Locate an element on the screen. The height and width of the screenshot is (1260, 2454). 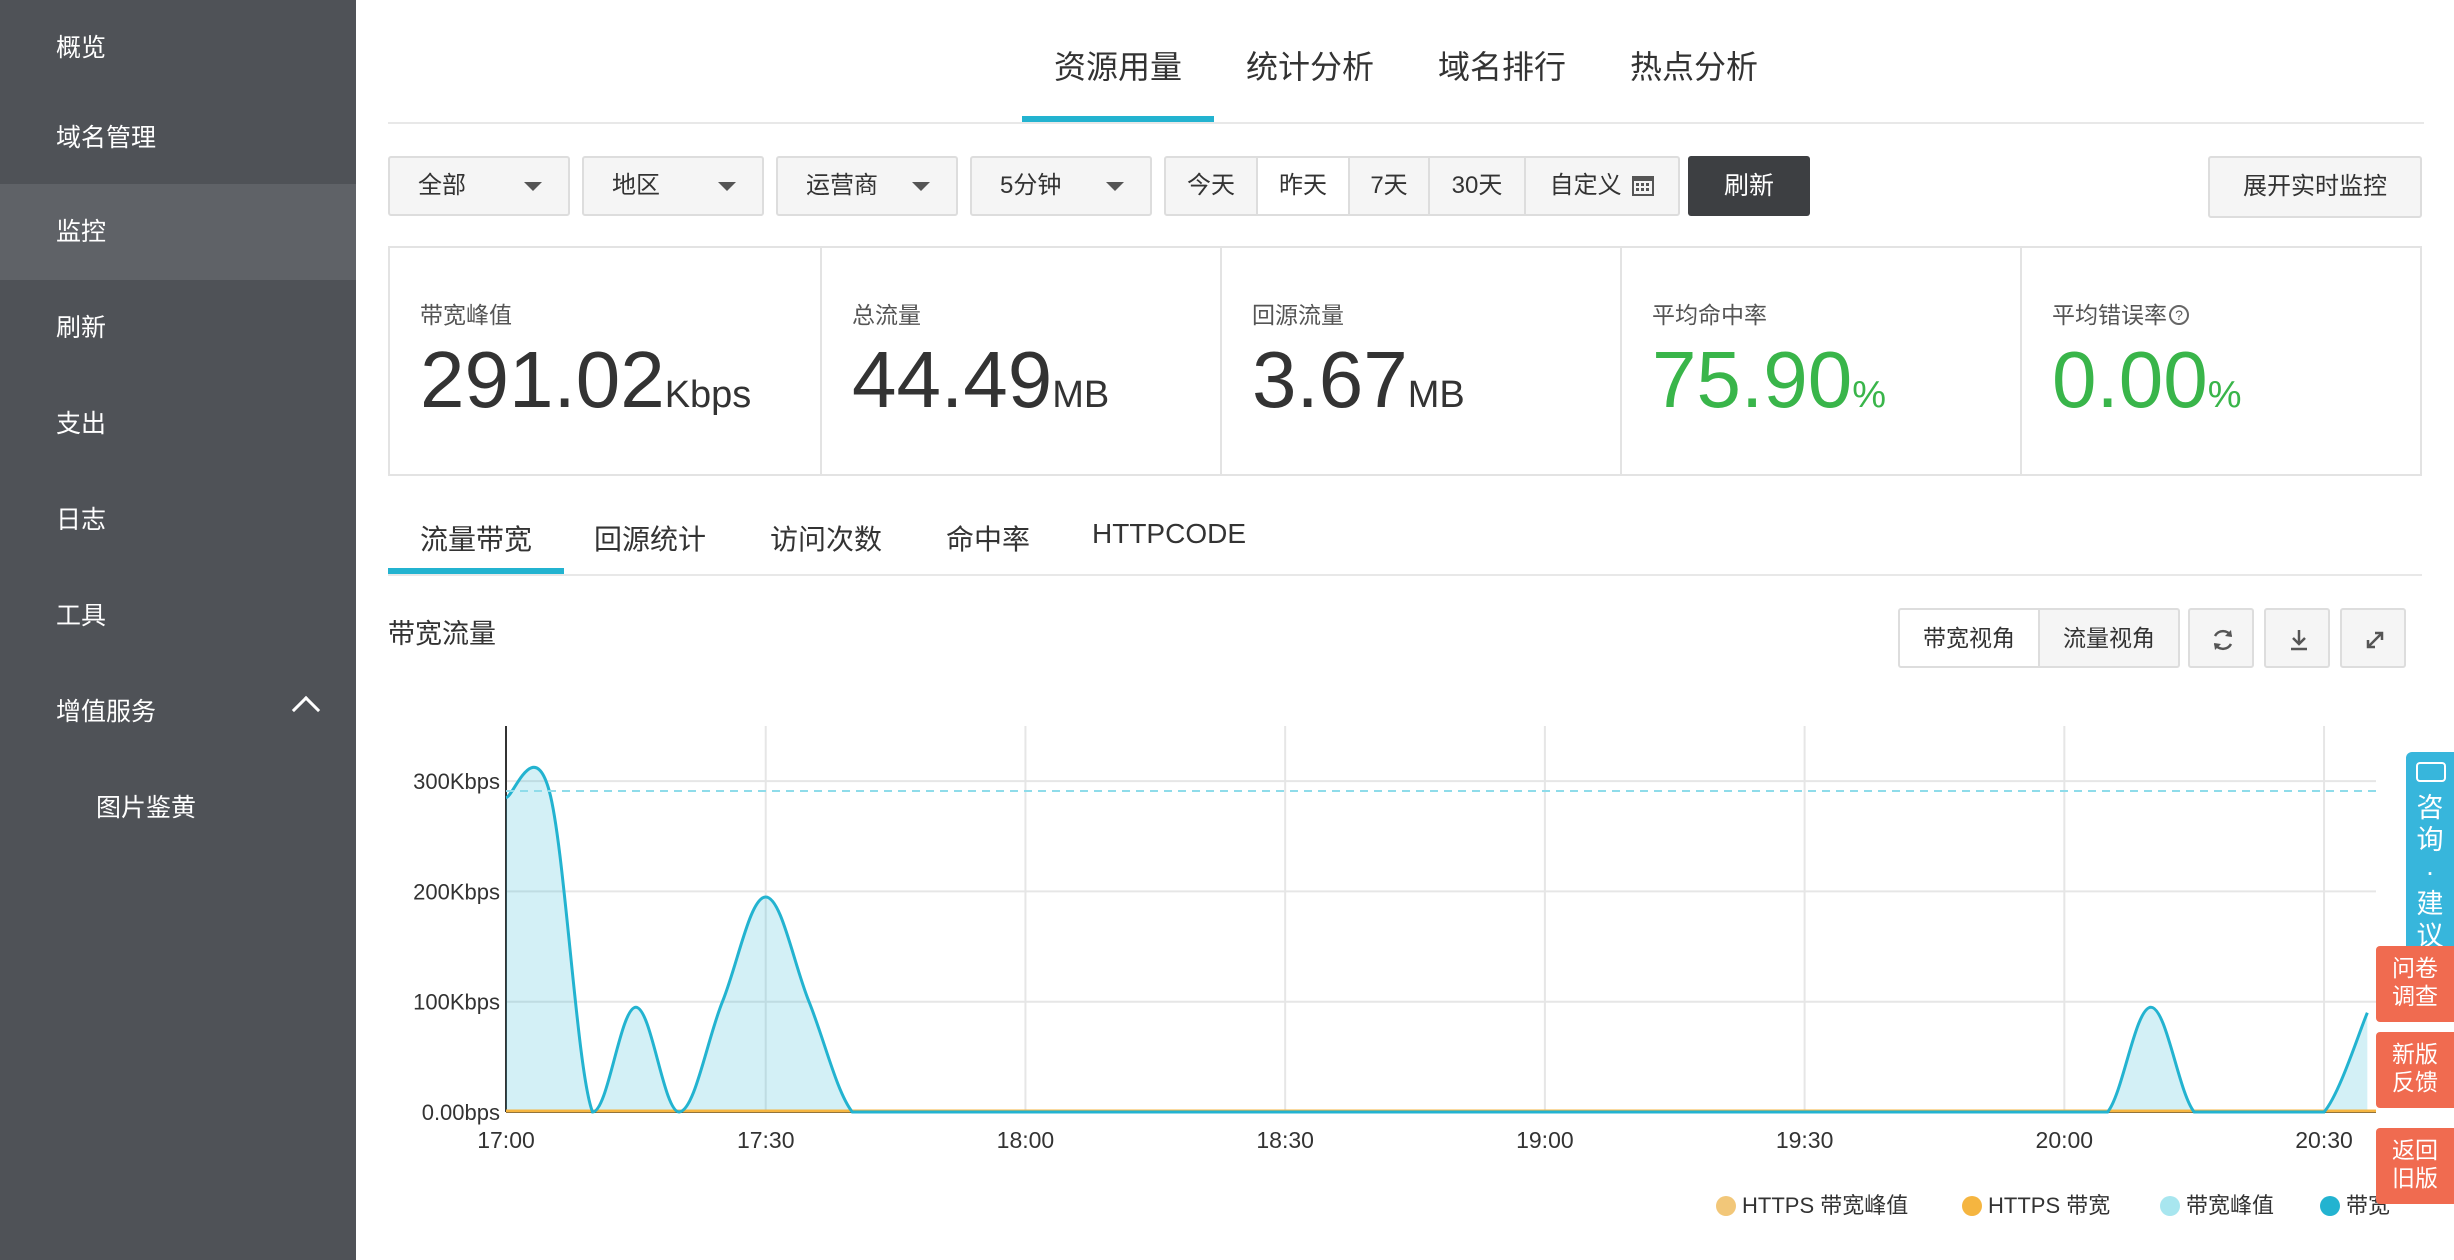
y-tick-label: 0.00bps is located at coordinates (461, 1112).